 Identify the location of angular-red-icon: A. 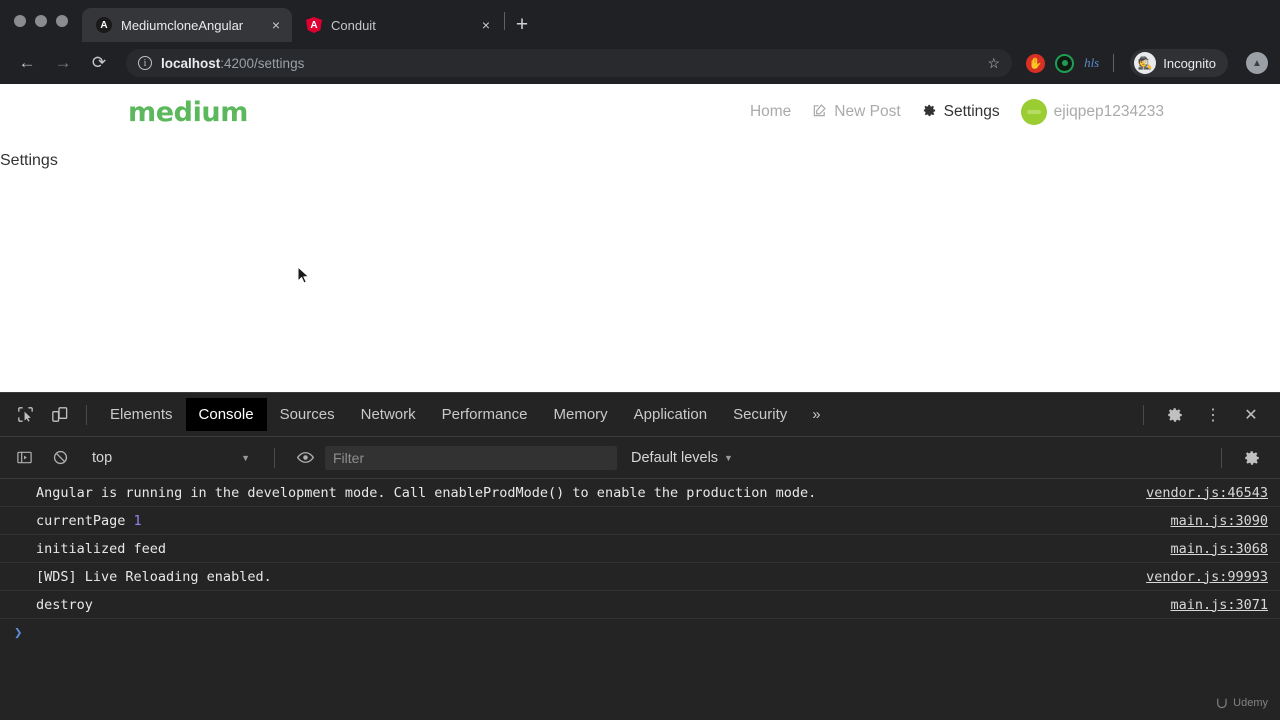
(314, 25).